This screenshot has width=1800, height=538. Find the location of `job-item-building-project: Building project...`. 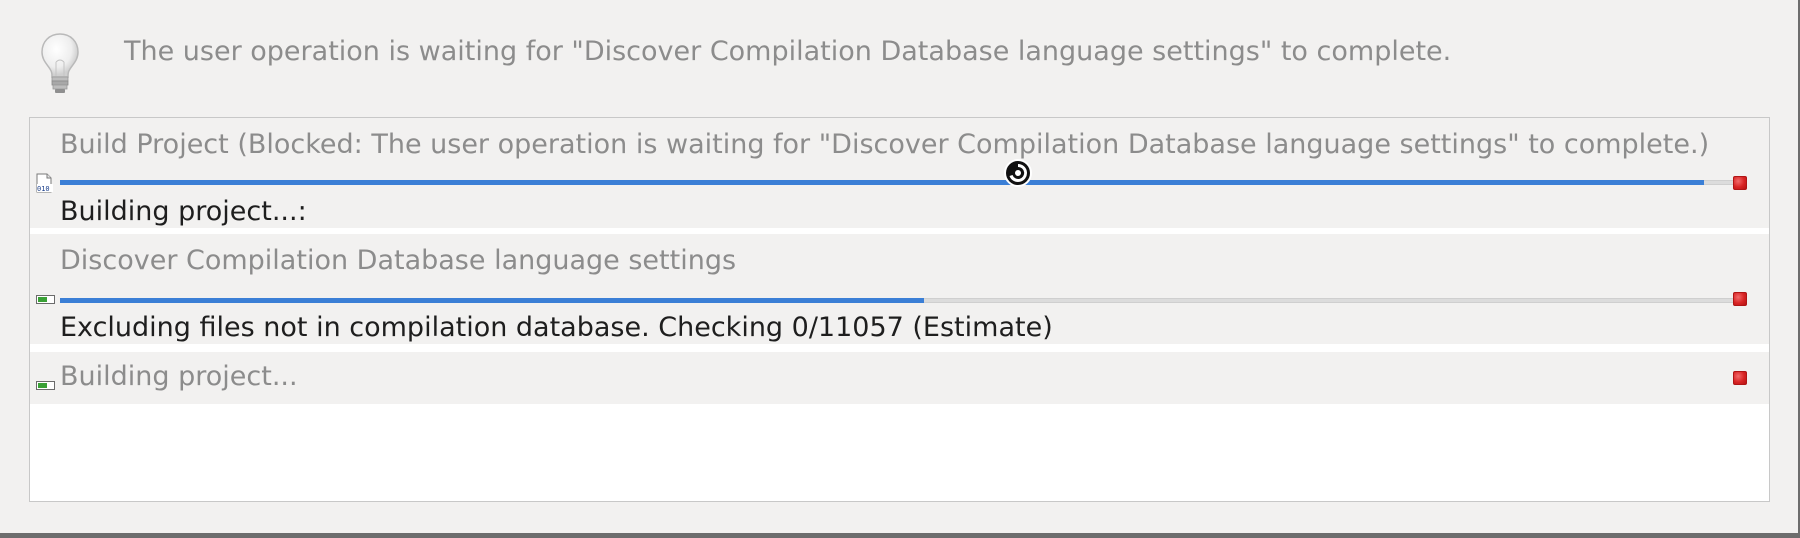

job-item-building-project: Building project... is located at coordinates (899, 378).